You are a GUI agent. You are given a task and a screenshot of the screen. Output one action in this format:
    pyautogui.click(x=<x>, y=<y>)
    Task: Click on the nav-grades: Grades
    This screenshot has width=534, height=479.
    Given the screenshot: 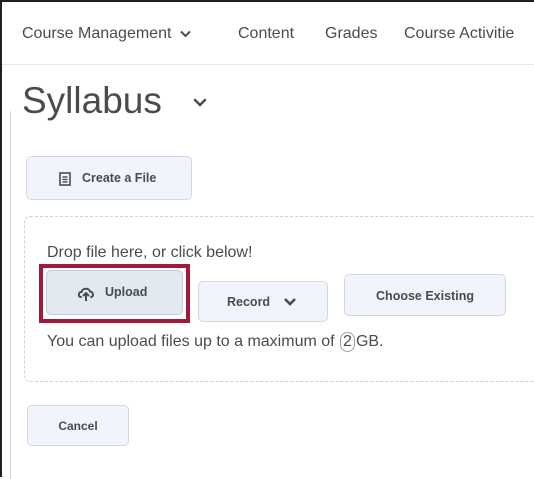 What is the action you would take?
    pyautogui.click(x=351, y=34)
    